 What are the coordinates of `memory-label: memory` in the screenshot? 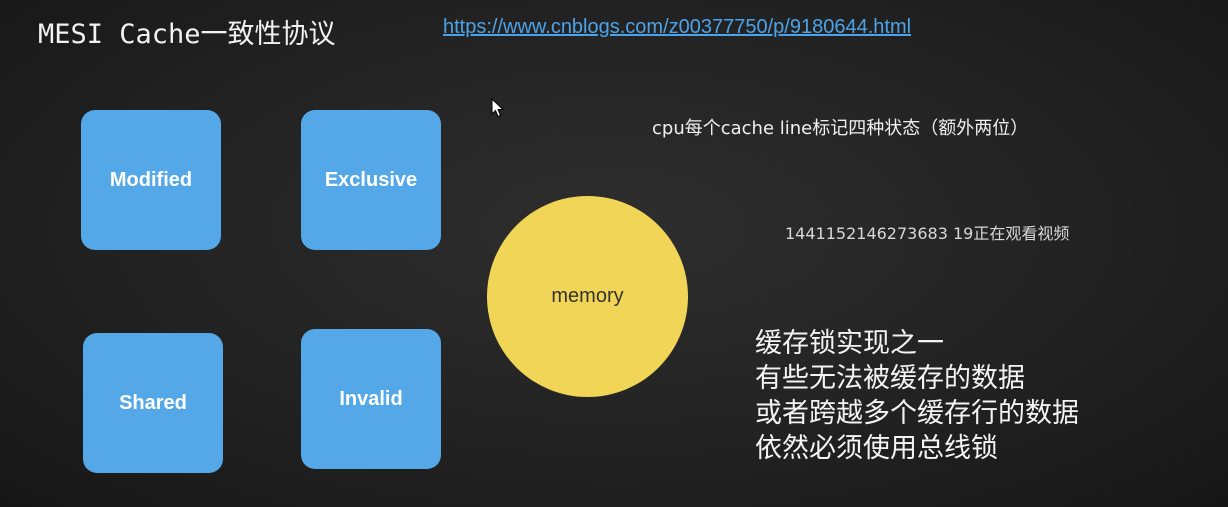 It's located at (587, 296).